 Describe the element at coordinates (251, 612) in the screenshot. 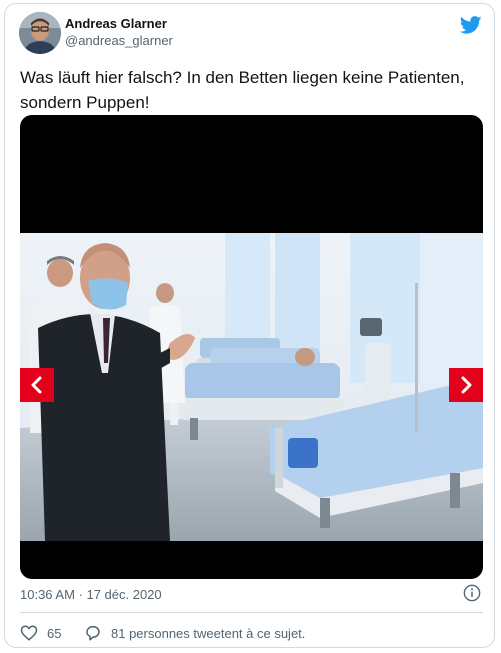

I see `divider` at that location.